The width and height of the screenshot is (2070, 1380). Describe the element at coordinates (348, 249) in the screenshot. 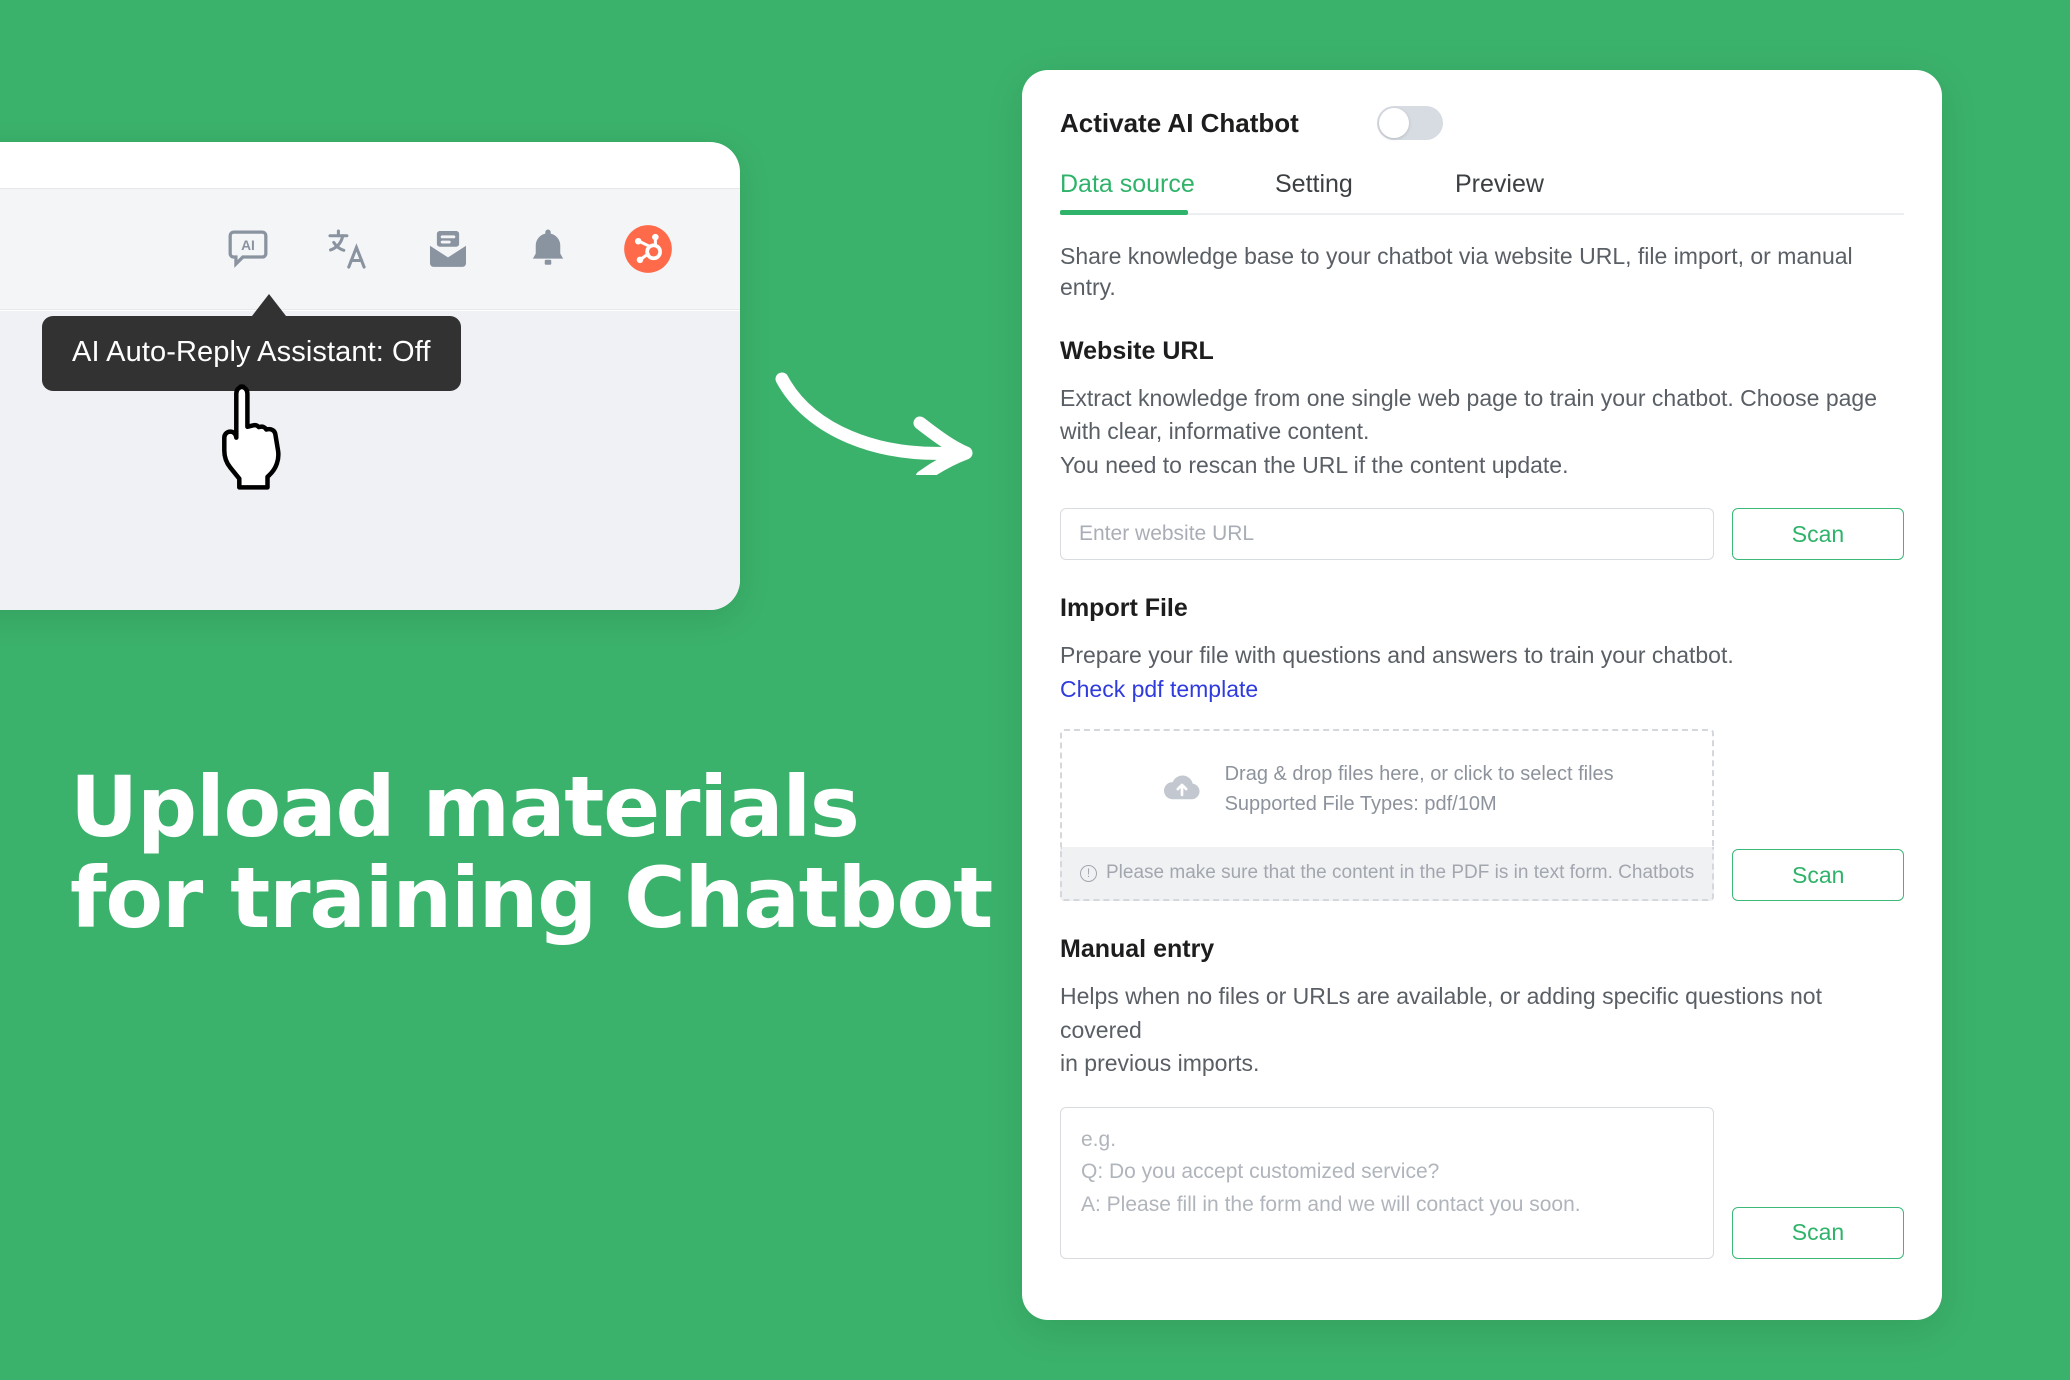

I see `translate-icon` at that location.